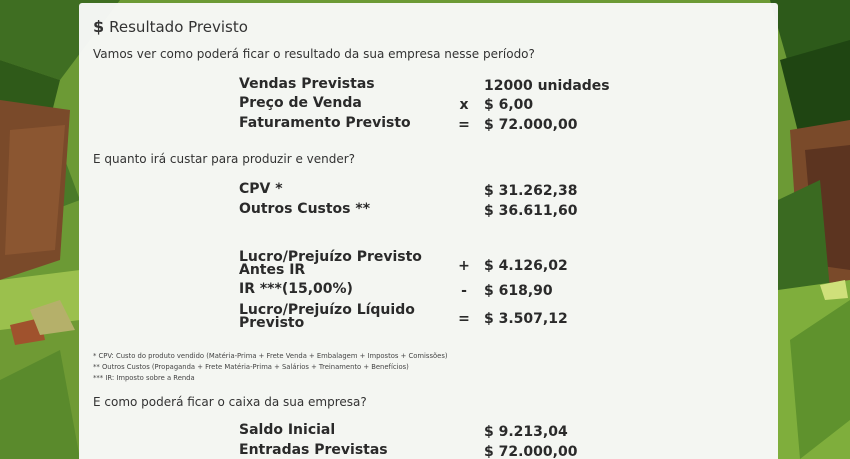  What do you see at coordinates (531, 191) in the screenshot?
I see `row-value: $ 31.262,38` at bounding box center [531, 191].